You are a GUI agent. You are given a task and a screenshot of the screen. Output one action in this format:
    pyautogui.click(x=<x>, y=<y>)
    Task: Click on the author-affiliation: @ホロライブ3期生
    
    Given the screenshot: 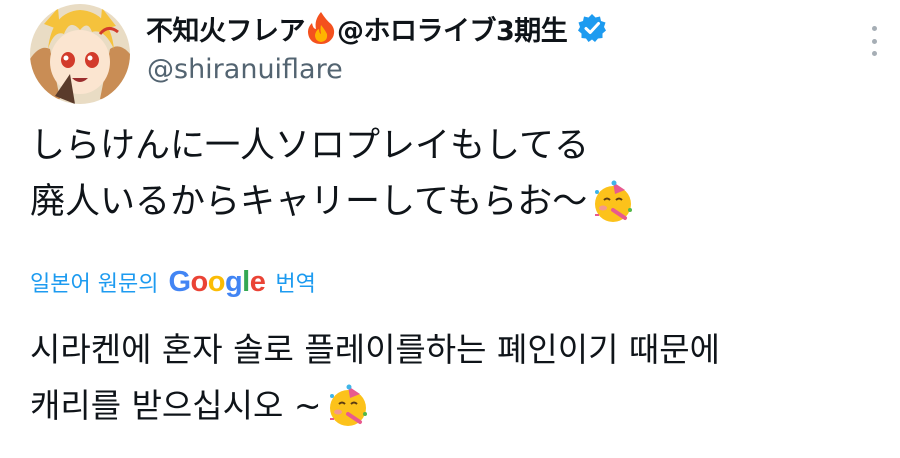 What is the action you would take?
    pyautogui.click(x=452, y=28)
    